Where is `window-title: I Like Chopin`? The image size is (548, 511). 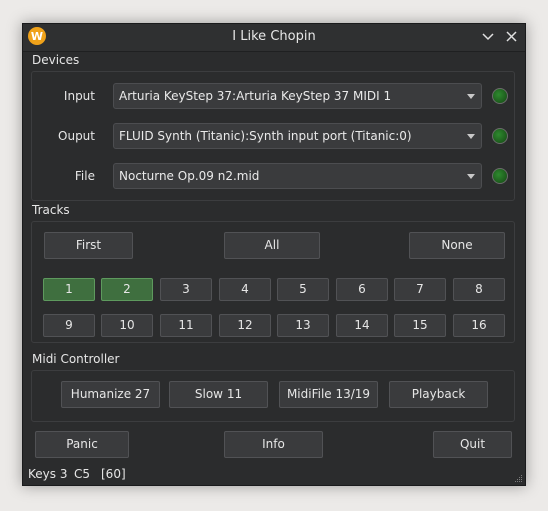
window-title: I Like Chopin is located at coordinates (274, 36).